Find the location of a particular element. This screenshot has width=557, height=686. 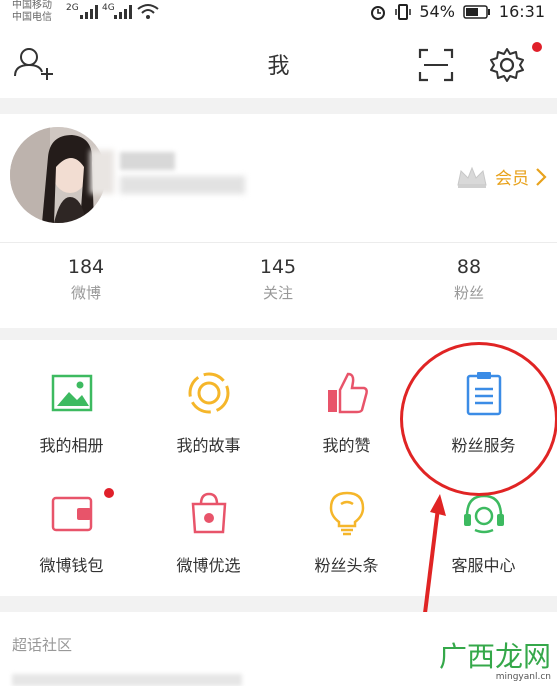

stat-label: 关注 is located at coordinates (277, 293).